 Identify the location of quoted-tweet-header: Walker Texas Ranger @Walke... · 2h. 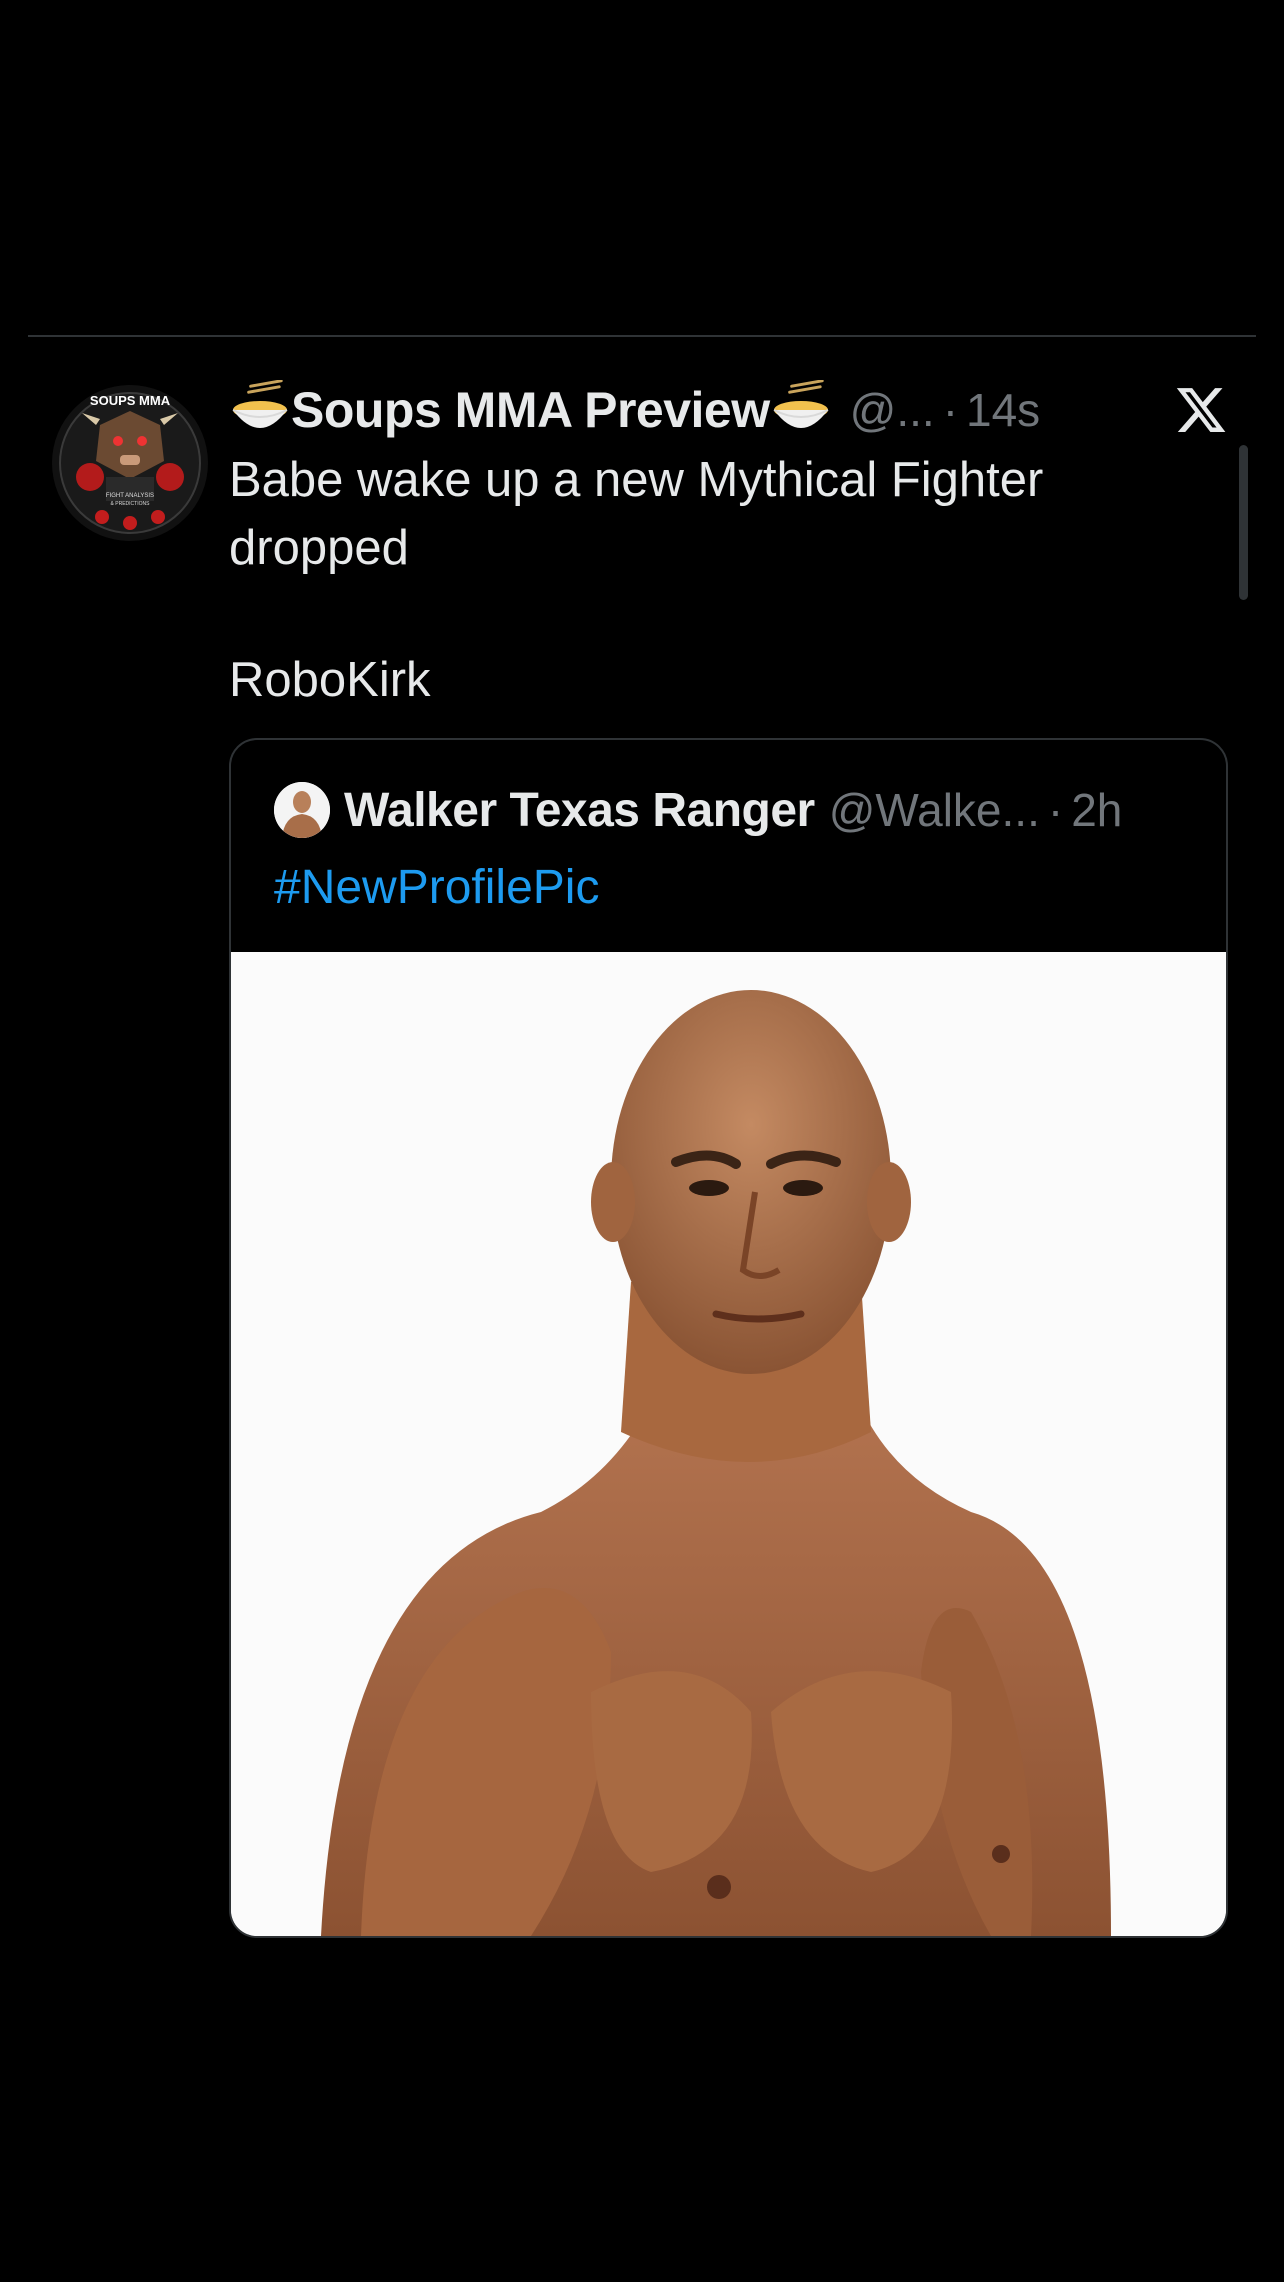
(698, 810).